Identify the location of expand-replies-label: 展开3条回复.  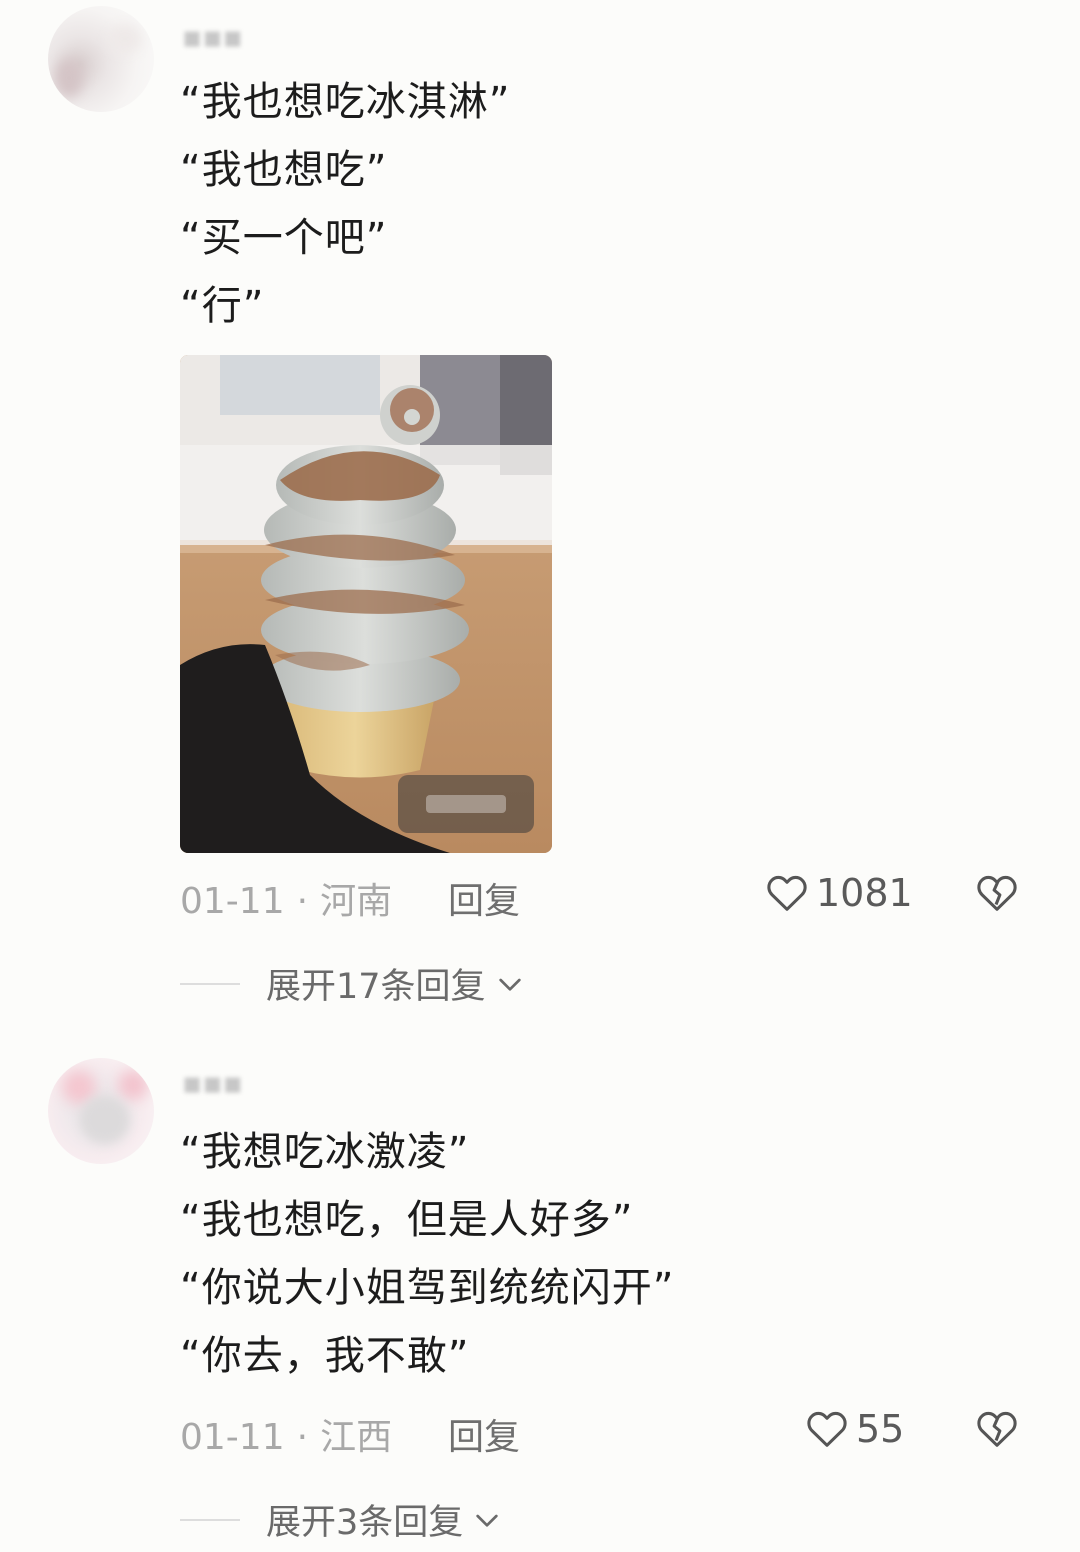
(365, 1523).